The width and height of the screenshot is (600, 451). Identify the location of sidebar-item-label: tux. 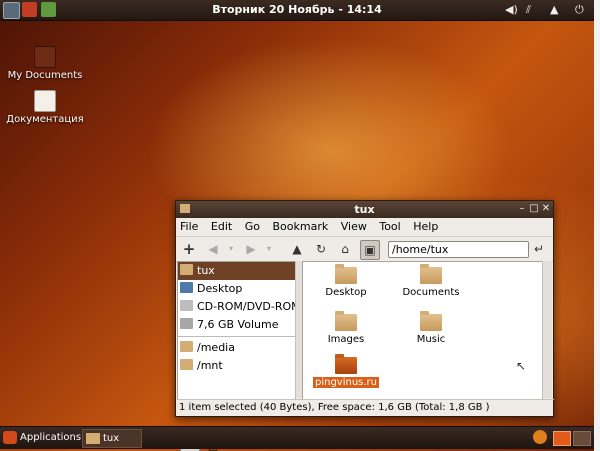
(206, 270).